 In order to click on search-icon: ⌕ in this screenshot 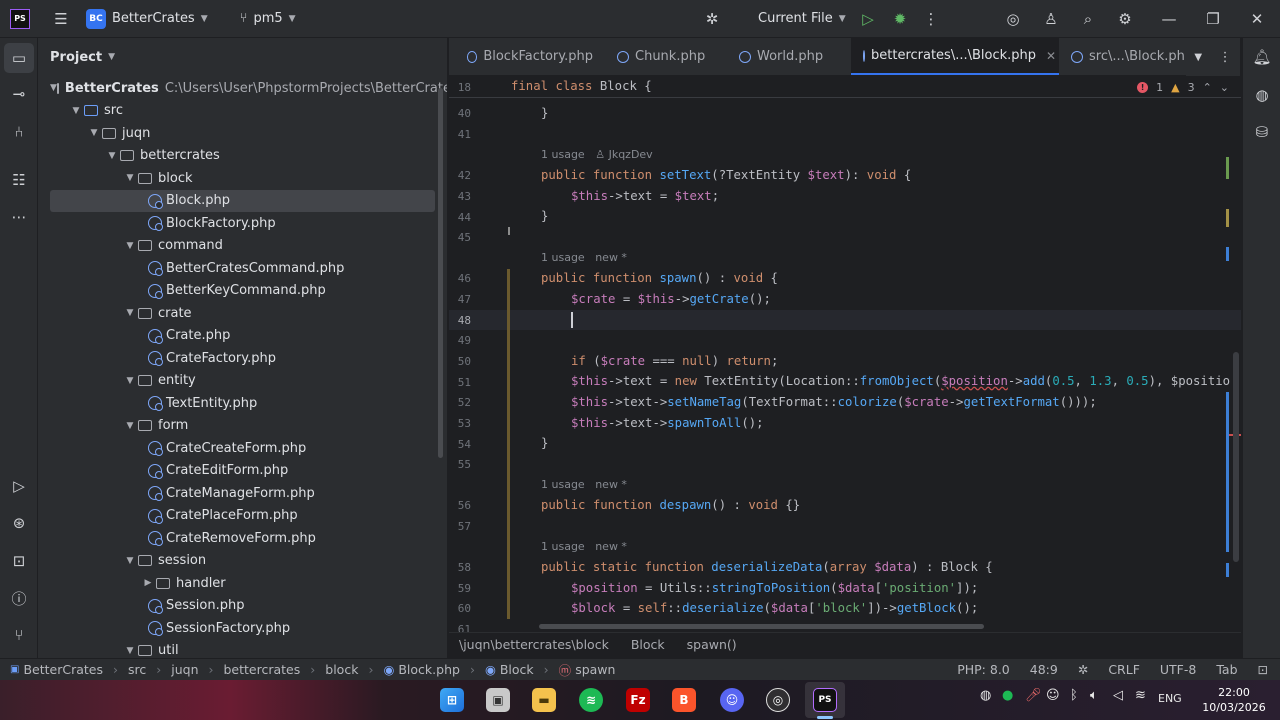, I will do `click(1088, 19)`.